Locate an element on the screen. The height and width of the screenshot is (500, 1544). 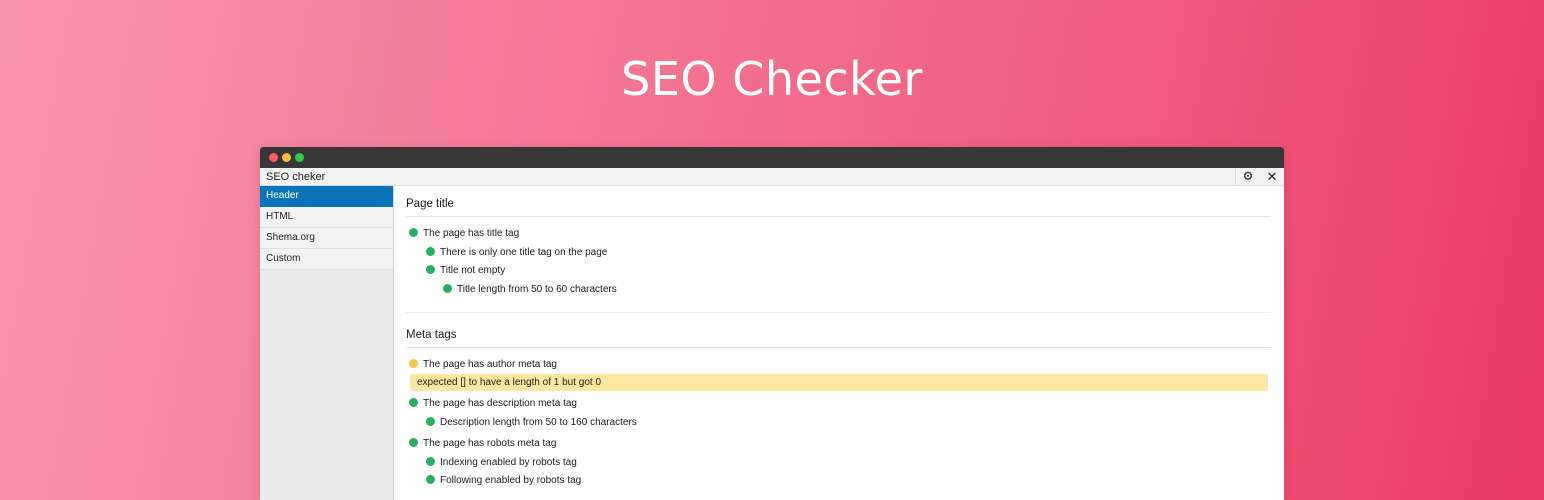
sidebar-item-shema-org: Shema.org is located at coordinates (326, 238).